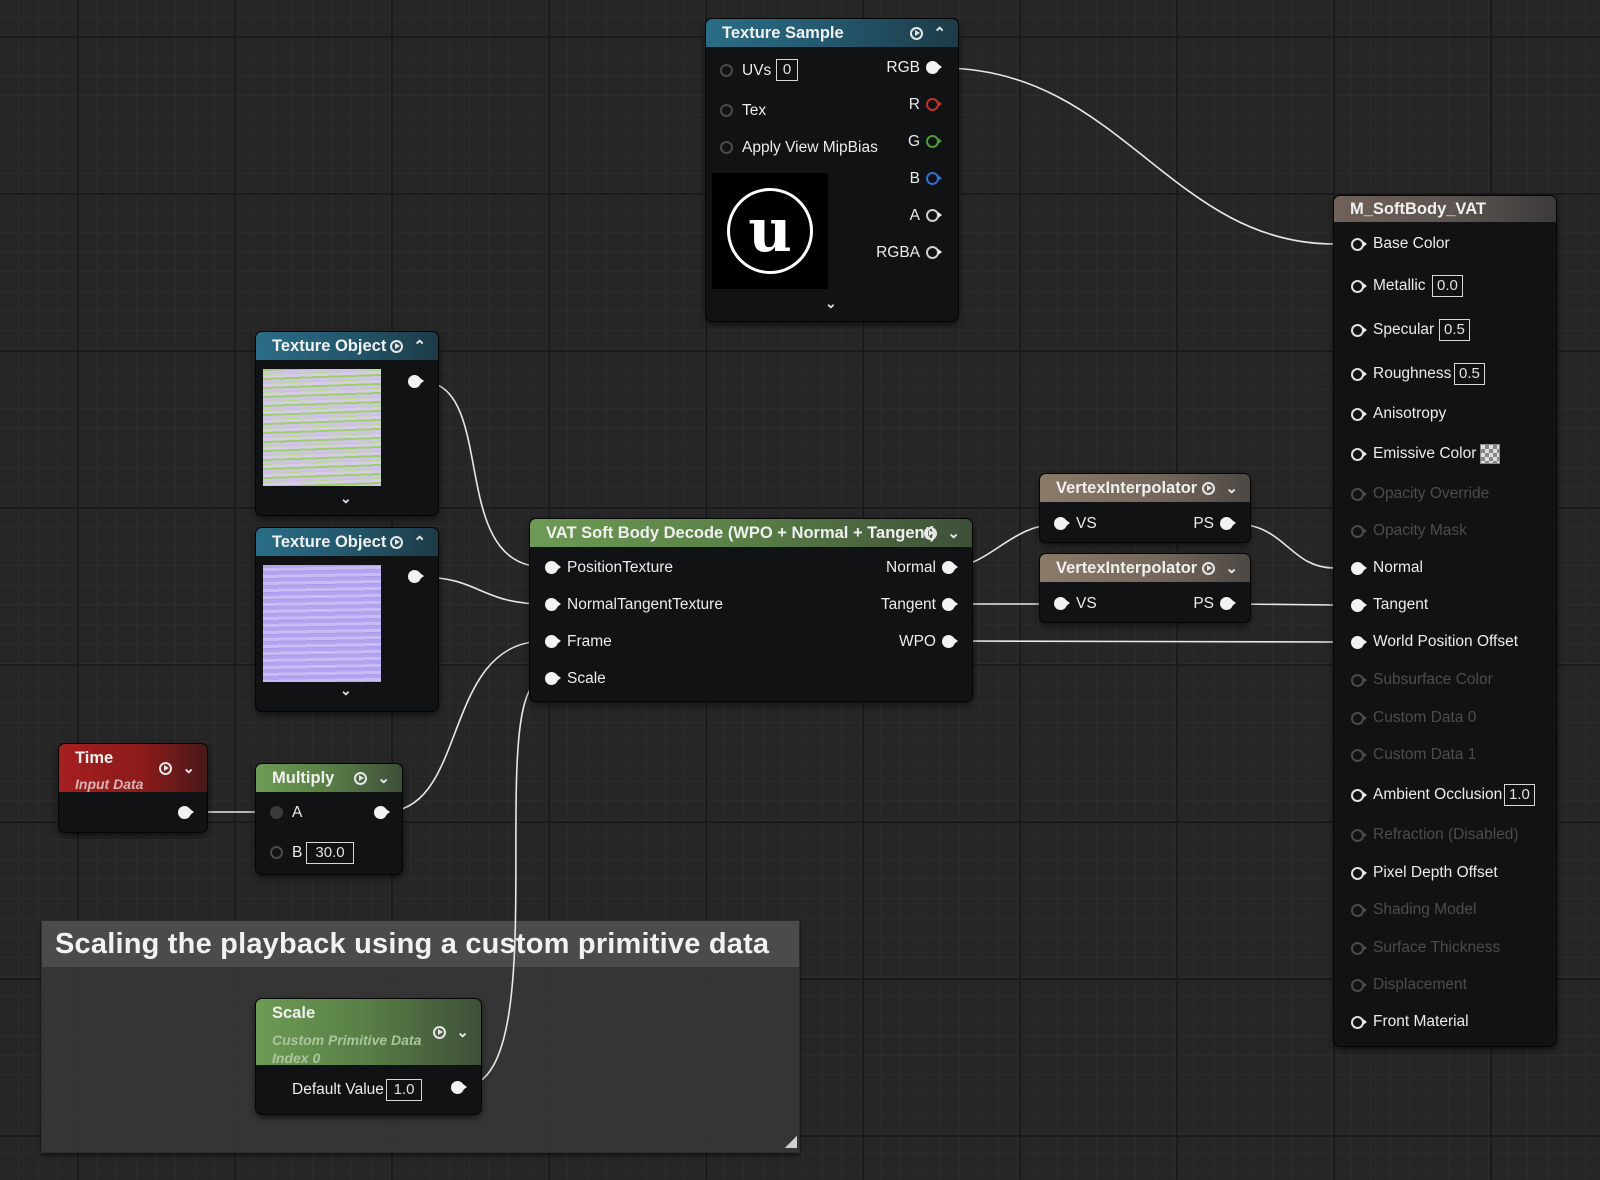 This screenshot has width=1600, height=1180. Describe the element at coordinates (1145, 588) in the screenshot. I see `vertex-interpolator-node-2: VertexInterpolator ⌄` at that location.